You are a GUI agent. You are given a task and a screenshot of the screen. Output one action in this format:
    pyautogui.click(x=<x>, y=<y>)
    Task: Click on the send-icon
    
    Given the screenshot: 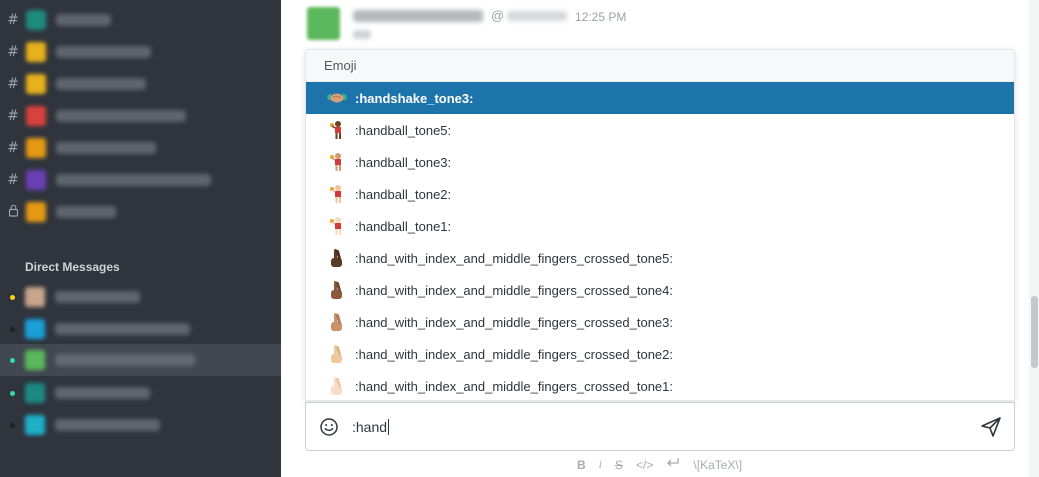 What is the action you would take?
    pyautogui.click(x=991, y=427)
    